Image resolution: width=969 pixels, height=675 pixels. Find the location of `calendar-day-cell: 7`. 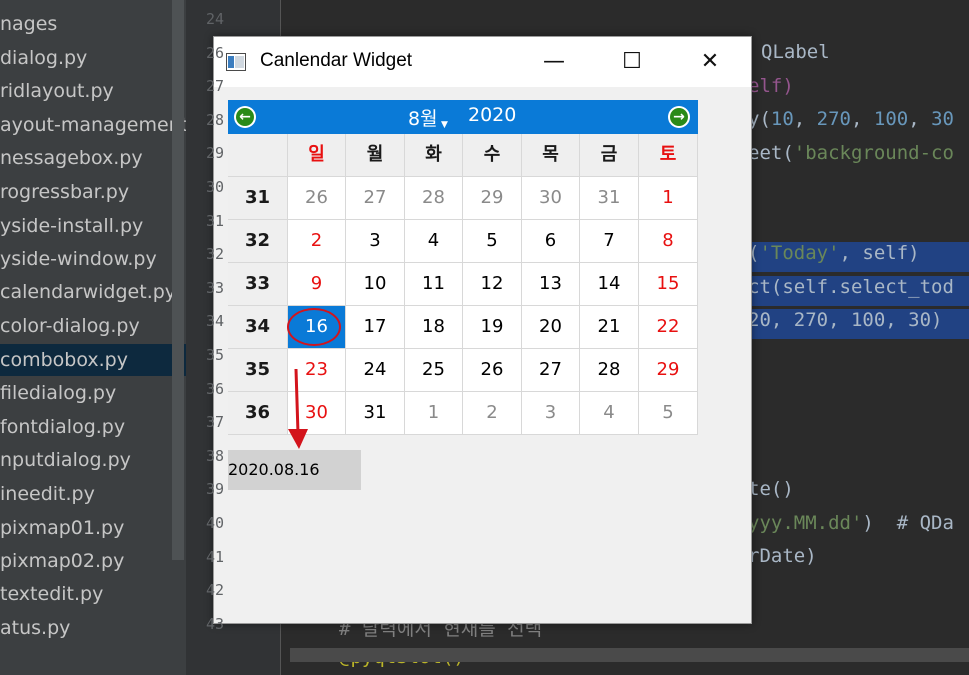

calendar-day-cell: 7 is located at coordinates (609, 241).